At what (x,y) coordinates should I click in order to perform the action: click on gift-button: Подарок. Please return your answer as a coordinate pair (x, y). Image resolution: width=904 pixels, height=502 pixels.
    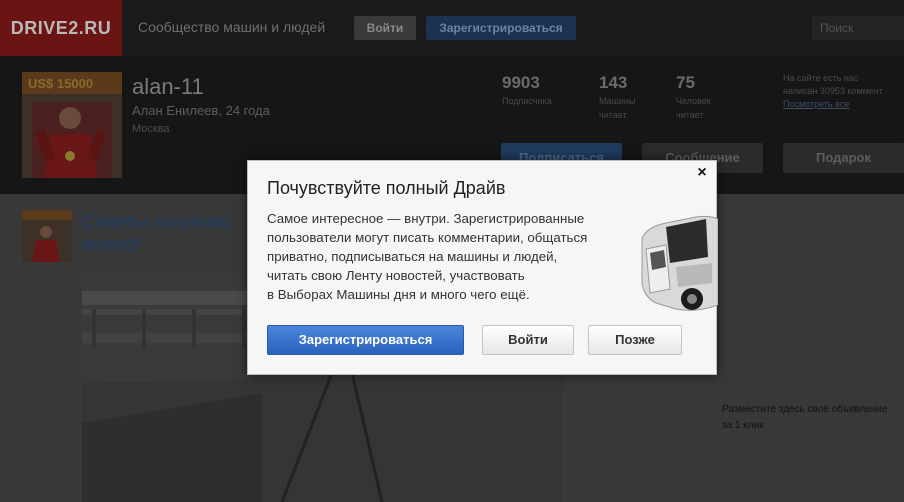
    Looking at the image, I should click on (843, 158).